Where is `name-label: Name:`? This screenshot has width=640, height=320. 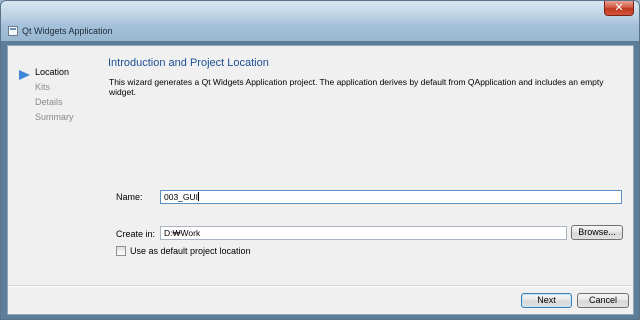
name-label: Name: is located at coordinates (129, 197).